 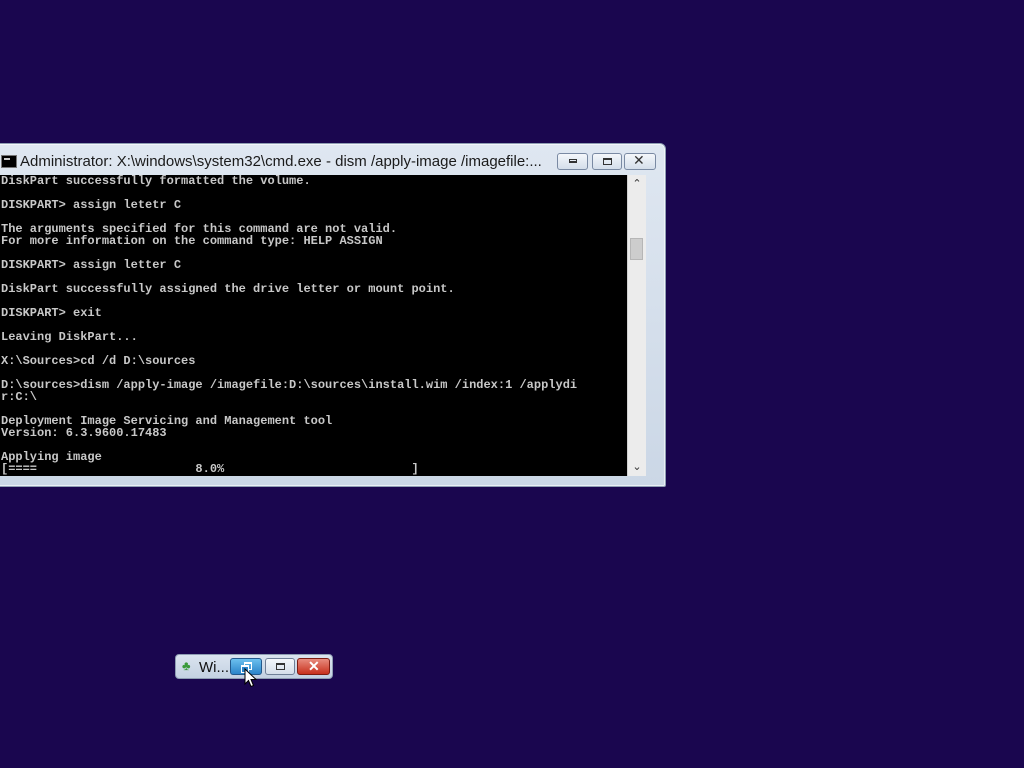 I want to click on console-icon, so click(x=9, y=161).